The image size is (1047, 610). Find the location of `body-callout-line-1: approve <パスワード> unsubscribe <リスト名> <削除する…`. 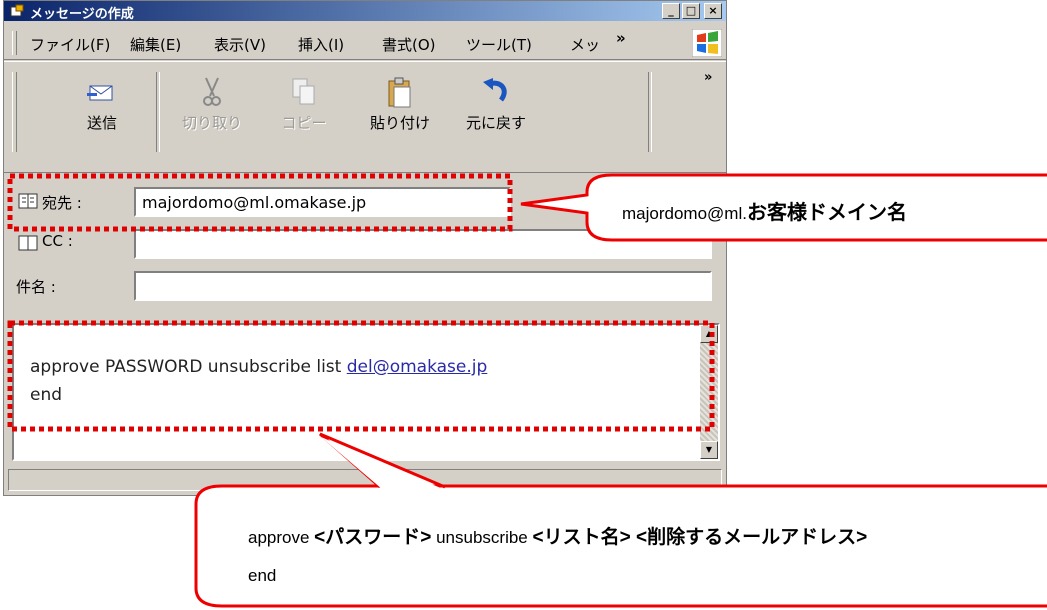

body-callout-line-1: approve <パスワード> unsubscribe <リスト名> <削除する… is located at coordinates (558, 537).